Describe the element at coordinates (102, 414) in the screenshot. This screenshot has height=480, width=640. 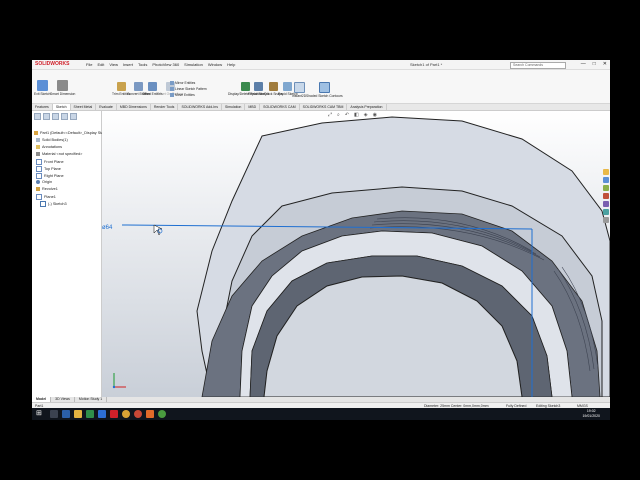
I see `mail-icon` at that location.